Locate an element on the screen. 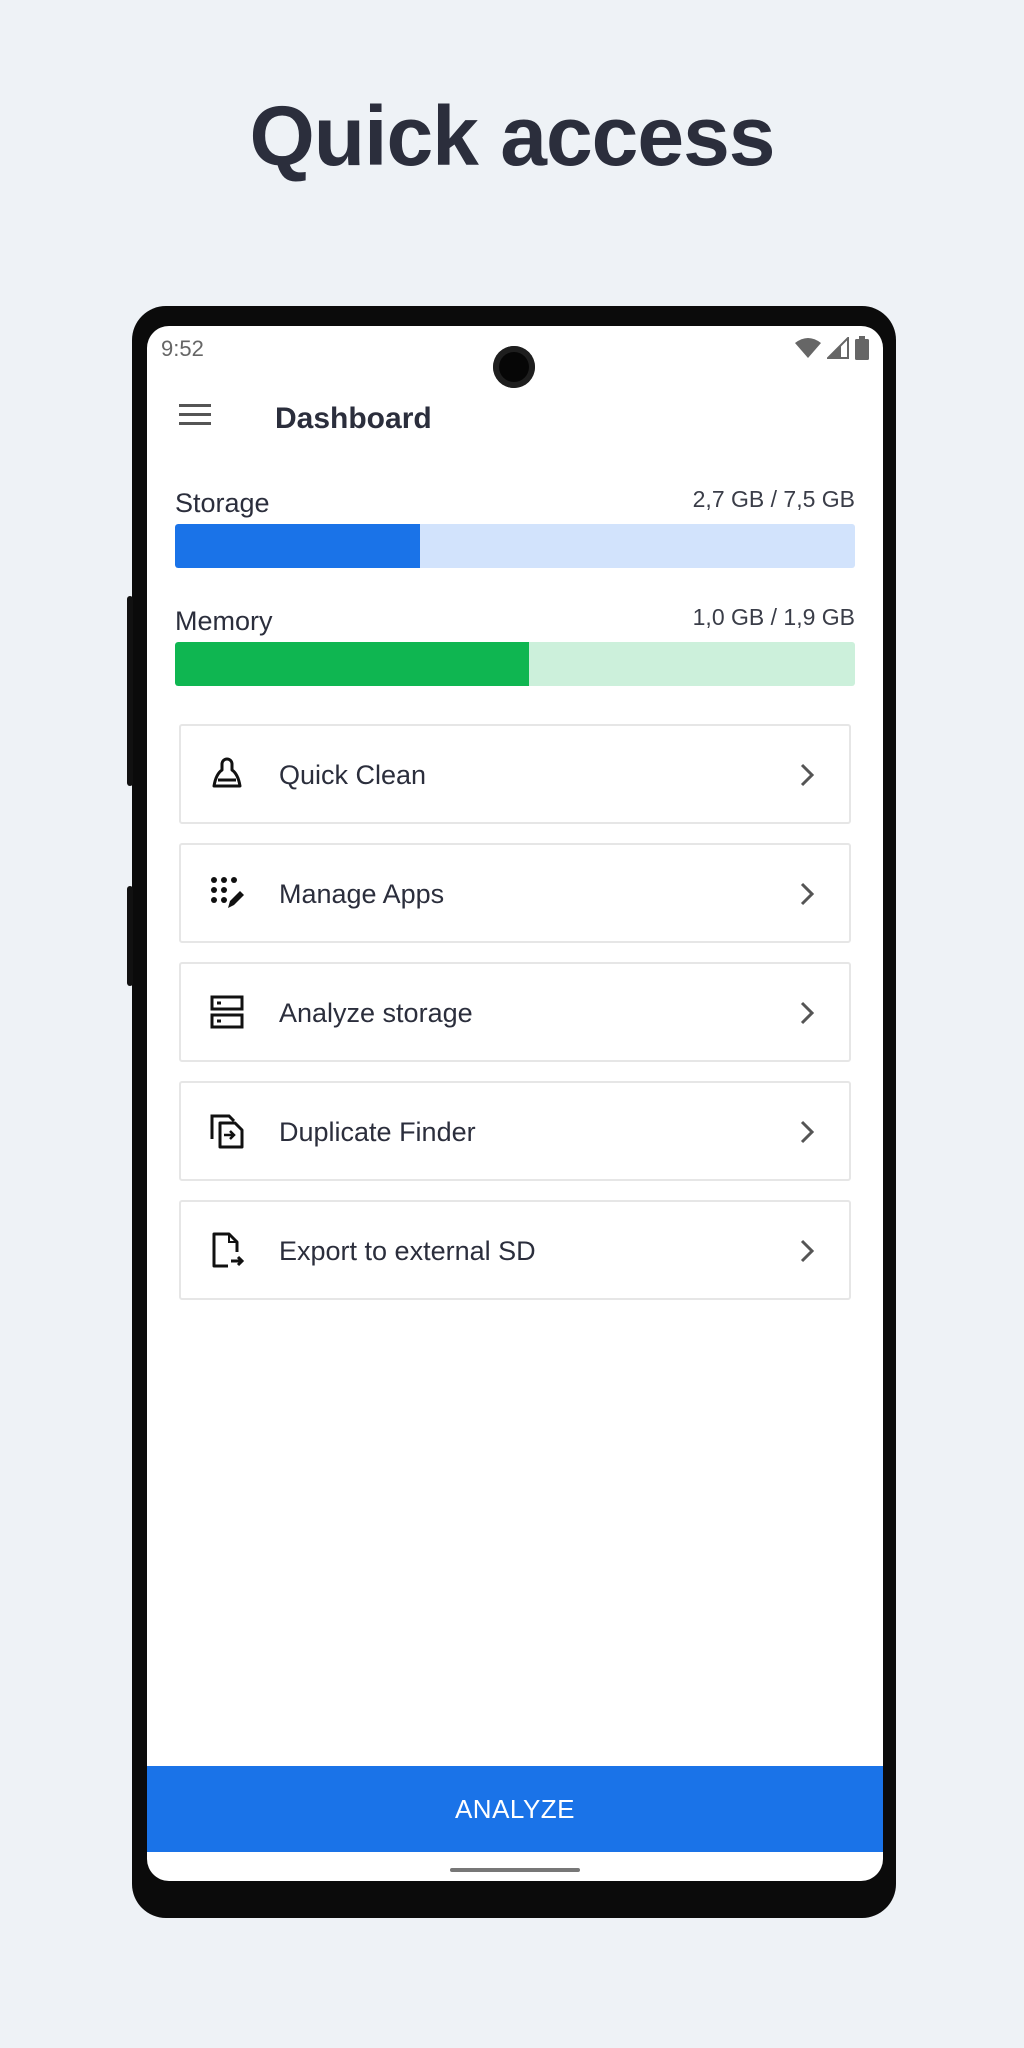  status-icons is located at coordinates (832, 348).